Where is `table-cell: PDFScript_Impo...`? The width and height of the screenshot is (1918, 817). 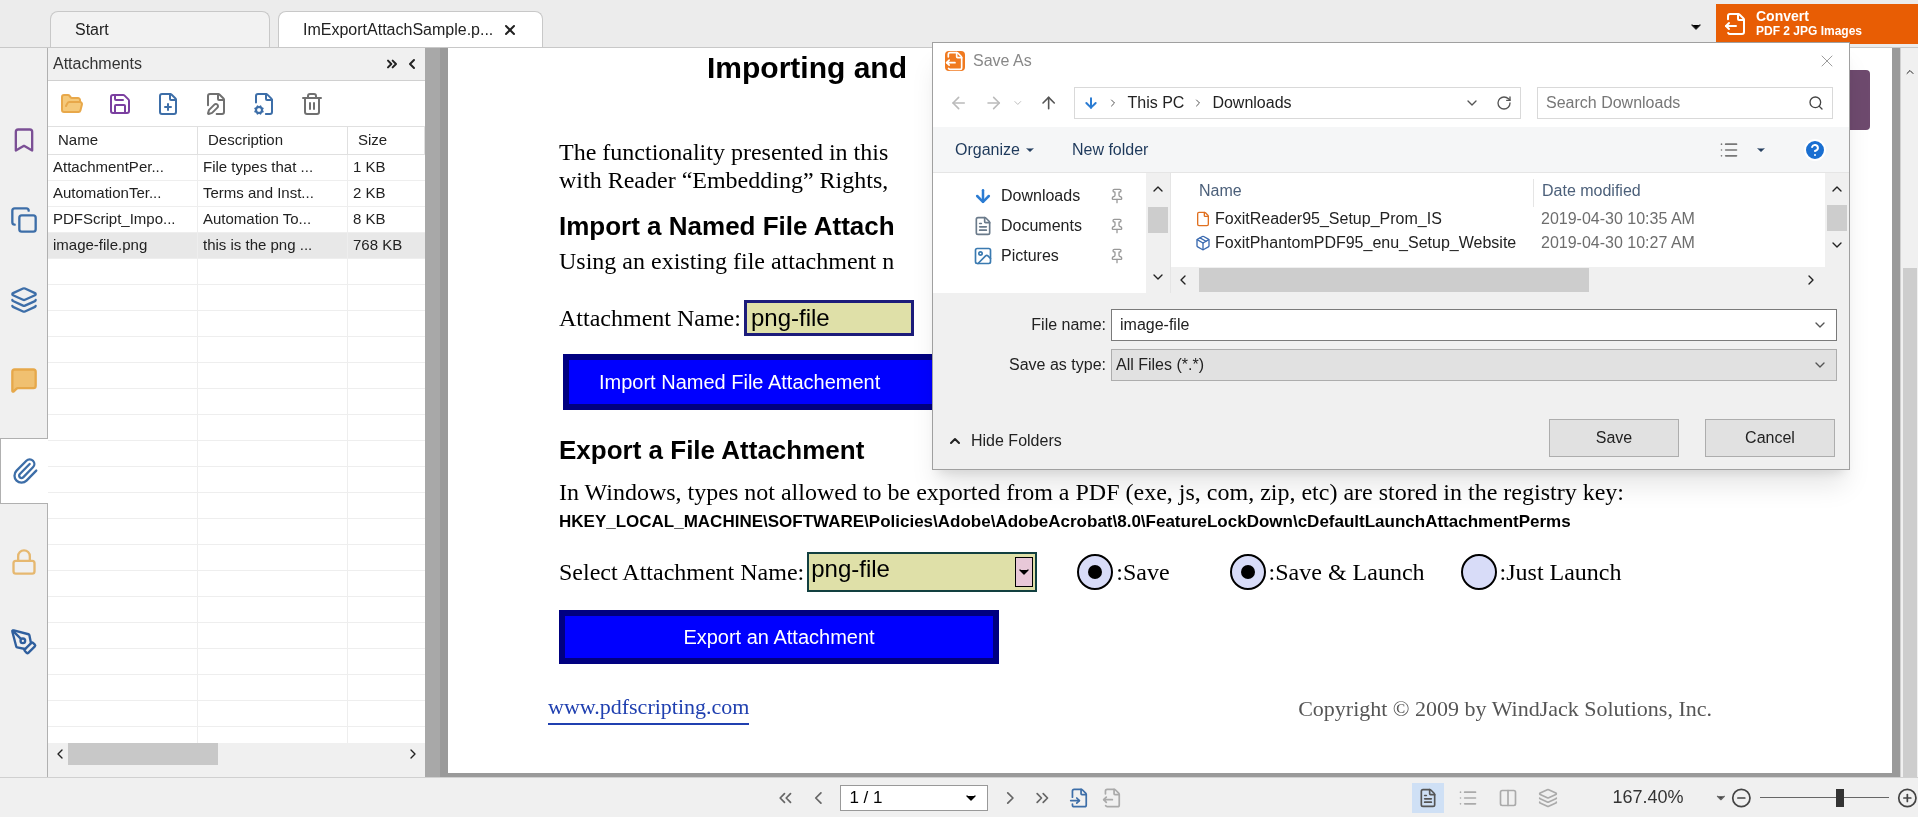
table-cell: PDFScript_Impo... is located at coordinates (123, 219).